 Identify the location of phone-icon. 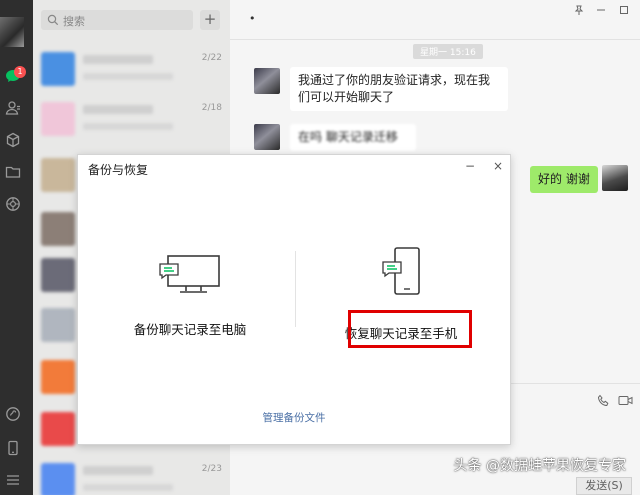
(13, 448).